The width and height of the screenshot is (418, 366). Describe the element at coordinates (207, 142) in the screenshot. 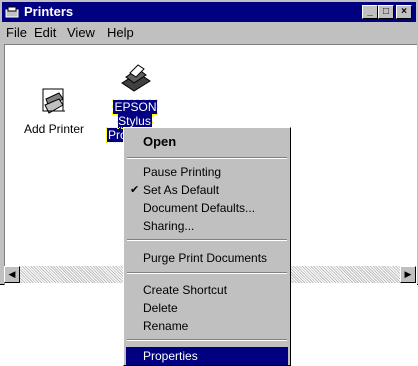

I see `menu-item-open: Open` at that location.